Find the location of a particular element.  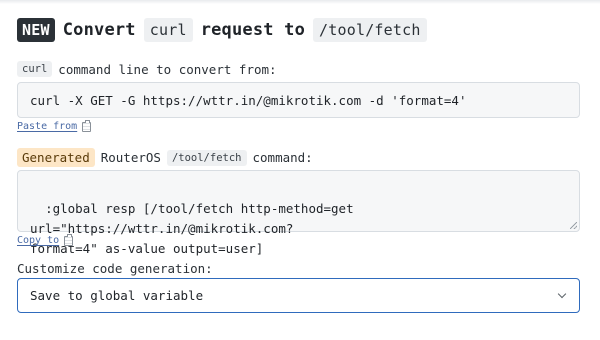

title-prefix: Convert is located at coordinates (99, 30).